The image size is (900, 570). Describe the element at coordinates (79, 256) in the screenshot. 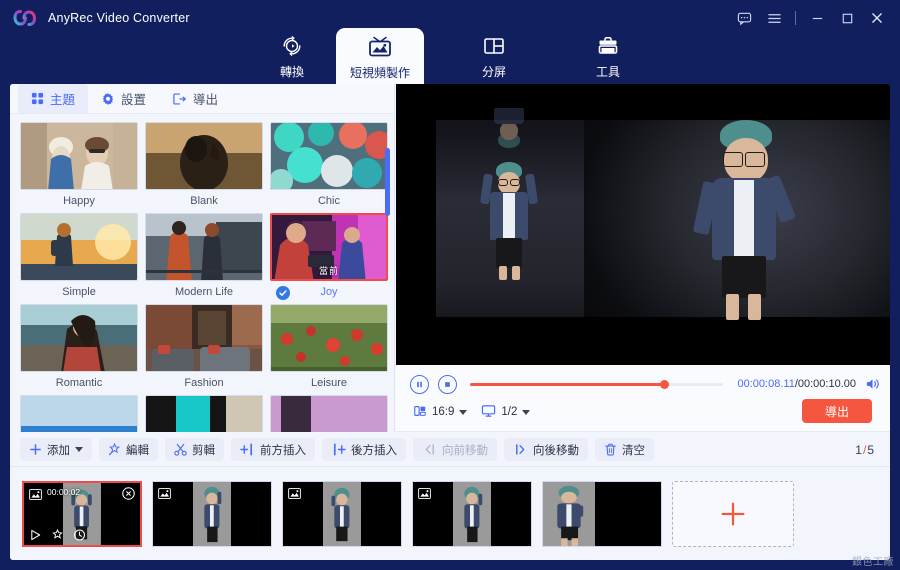

I see `theme-item-simple: Simple` at that location.